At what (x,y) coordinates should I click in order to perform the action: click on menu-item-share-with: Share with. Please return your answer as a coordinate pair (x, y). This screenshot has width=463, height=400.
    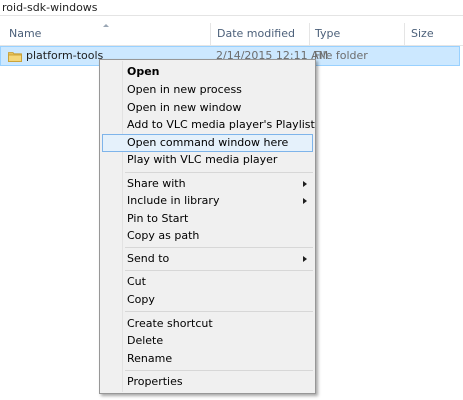
    Looking at the image, I should click on (207, 184).